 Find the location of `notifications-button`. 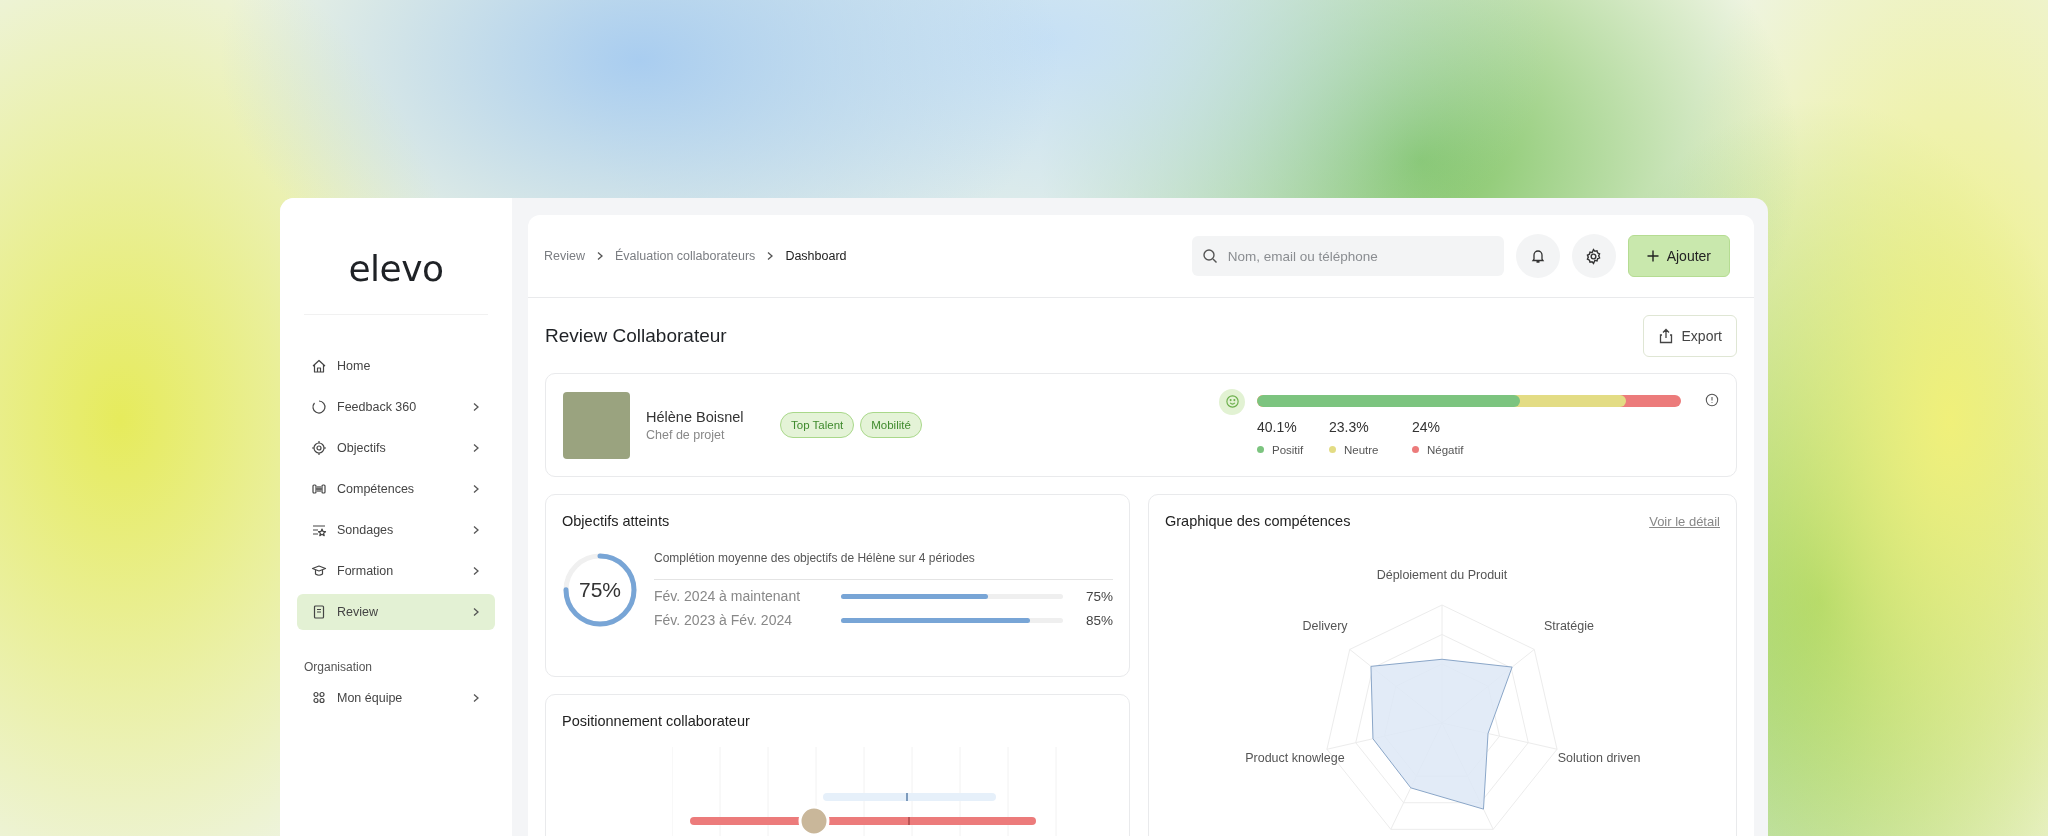

notifications-button is located at coordinates (1537, 256).